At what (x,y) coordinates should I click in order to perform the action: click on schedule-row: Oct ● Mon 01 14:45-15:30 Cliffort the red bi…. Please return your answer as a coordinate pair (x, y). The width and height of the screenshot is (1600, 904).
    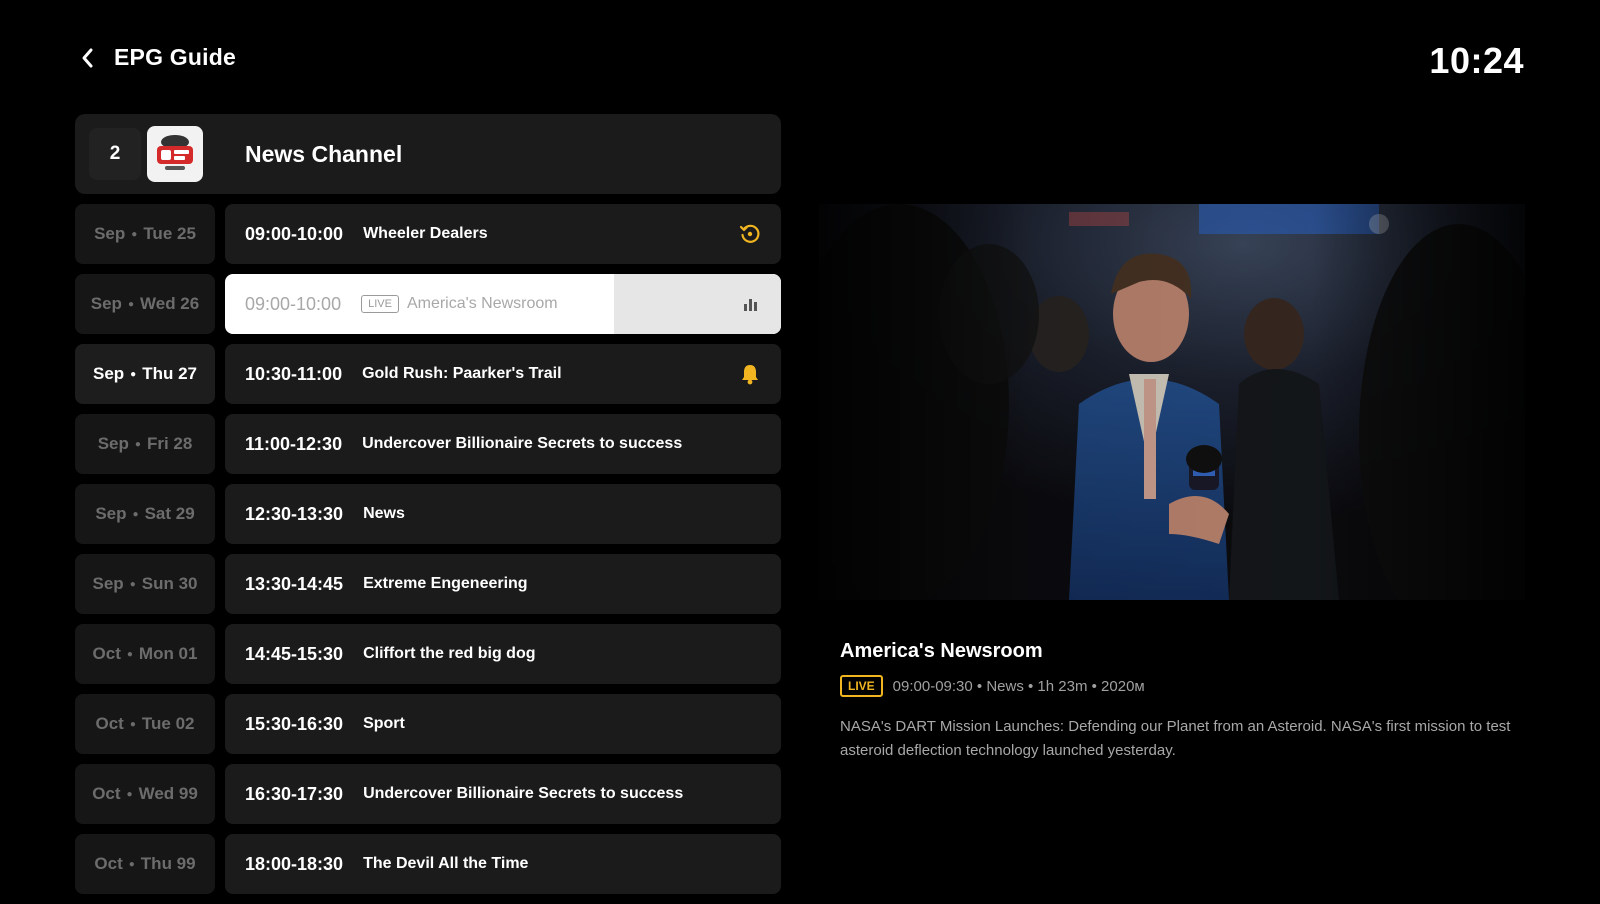
    Looking at the image, I should click on (428, 654).